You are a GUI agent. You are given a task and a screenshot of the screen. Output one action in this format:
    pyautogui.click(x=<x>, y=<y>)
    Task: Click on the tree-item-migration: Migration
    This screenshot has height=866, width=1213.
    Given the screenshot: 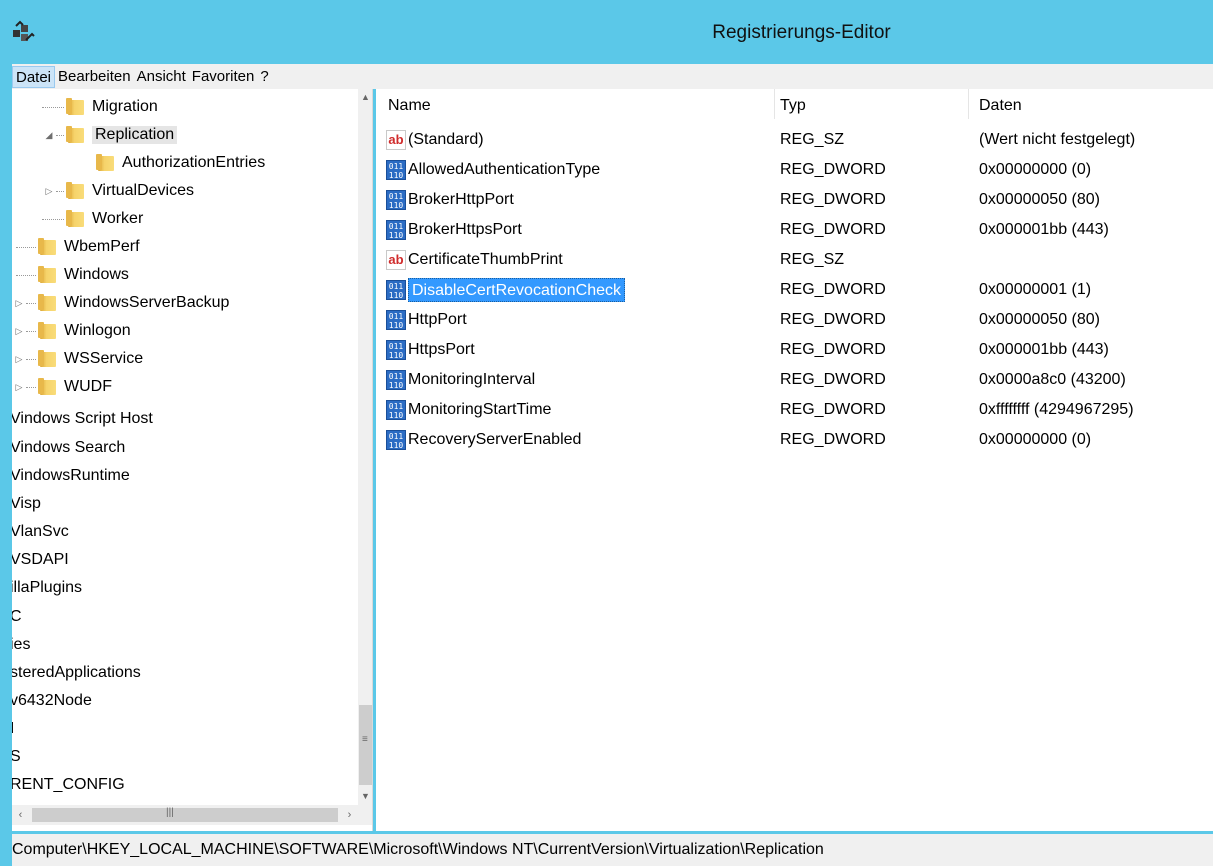 What is the action you would take?
    pyautogui.click(x=100, y=107)
    